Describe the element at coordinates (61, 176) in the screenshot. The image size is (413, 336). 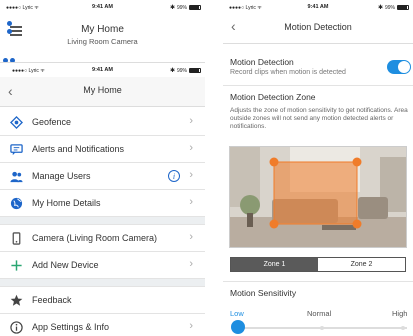
I see `menu-item-label: Manage Users` at that location.